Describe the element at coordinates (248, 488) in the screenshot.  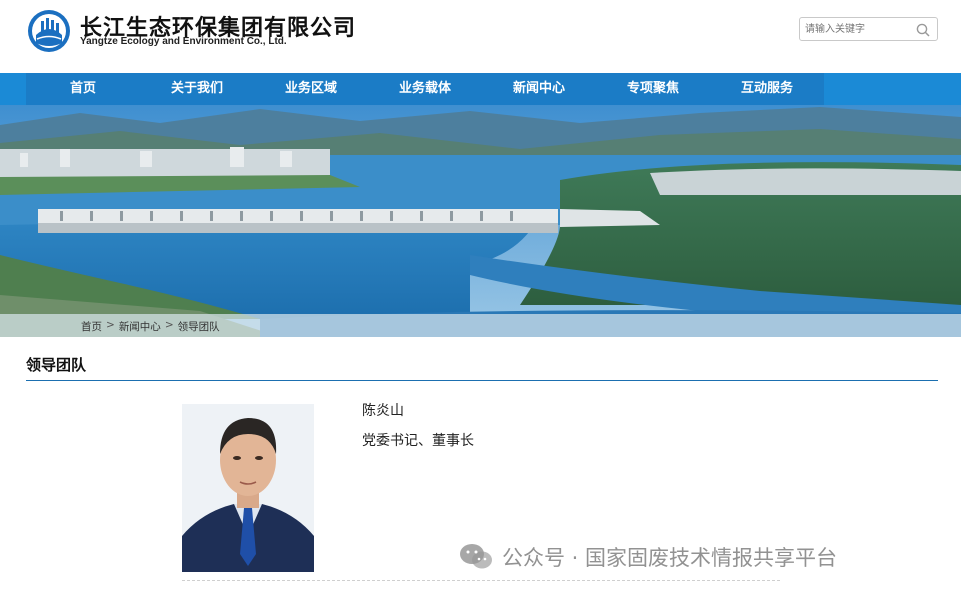
I see `leader-photo` at that location.